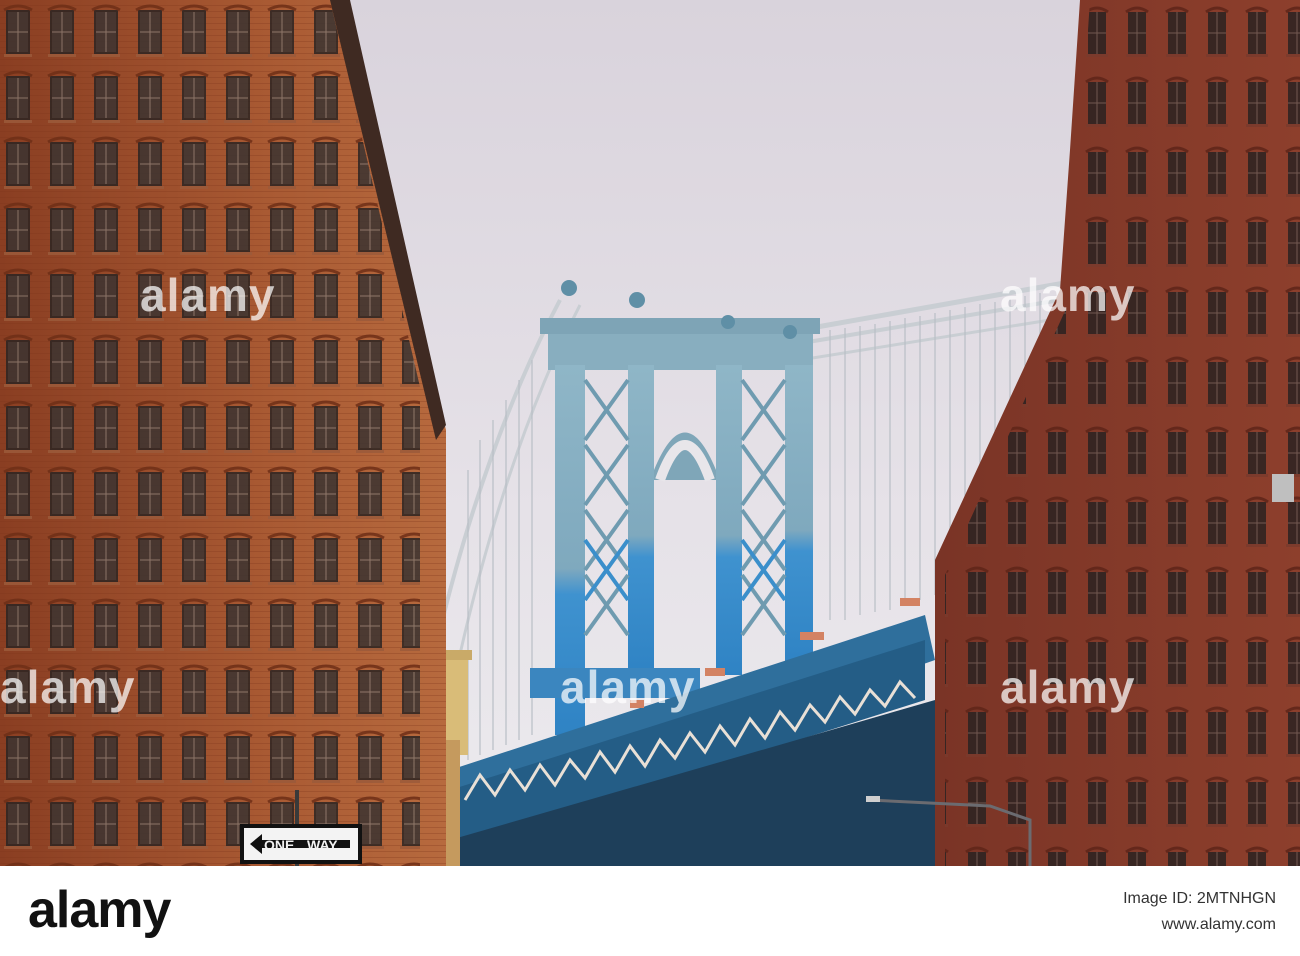 The width and height of the screenshot is (1300, 956). What do you see at coordinates (322, 845) in the screenshot?
I see `sign-word-way: WAY` at bounding box center [322, 845].